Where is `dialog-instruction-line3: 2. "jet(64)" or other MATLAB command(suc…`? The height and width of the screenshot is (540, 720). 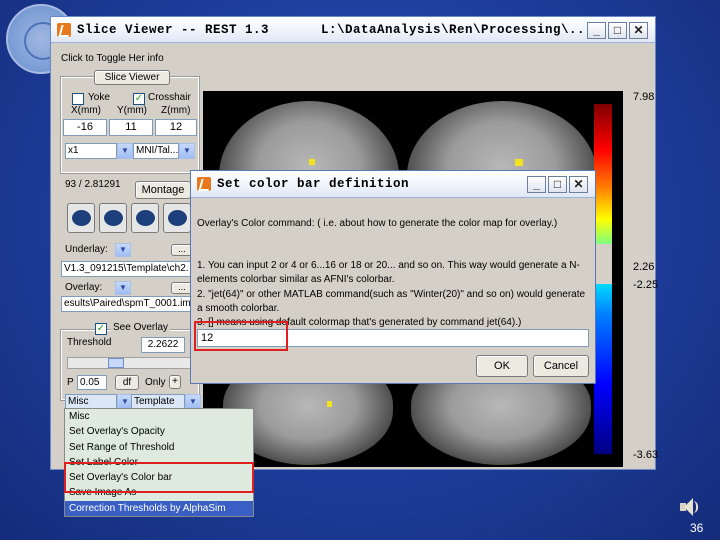 dialog-instruction-line3: 2. "jet(64)" or other MATLAB command(suc… is located at coordinates (391, 301).